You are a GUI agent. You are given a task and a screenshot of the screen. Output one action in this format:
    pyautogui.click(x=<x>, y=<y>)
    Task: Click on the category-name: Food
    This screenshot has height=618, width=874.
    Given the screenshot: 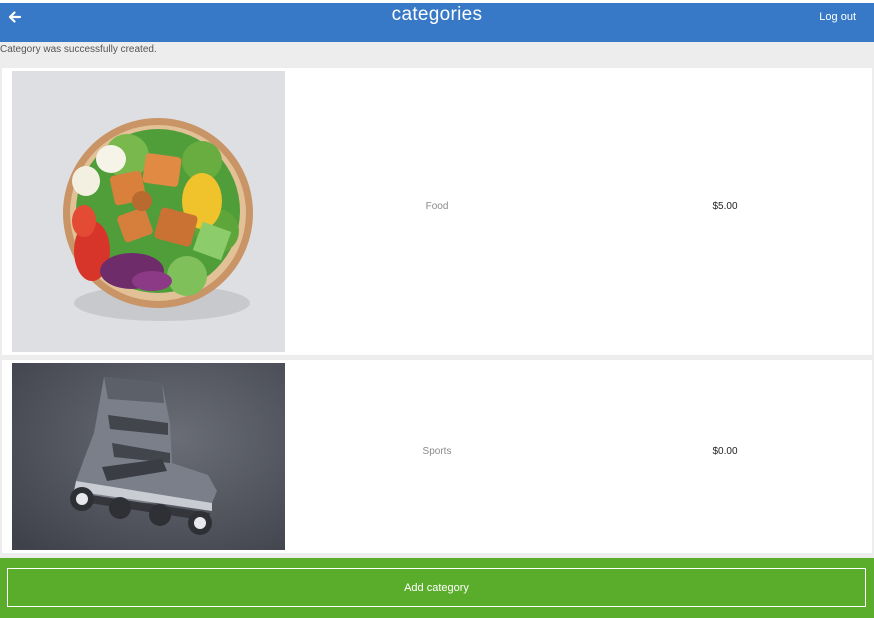 What is the action you would take?
    pyautogui.click(x=437, y=206)
    